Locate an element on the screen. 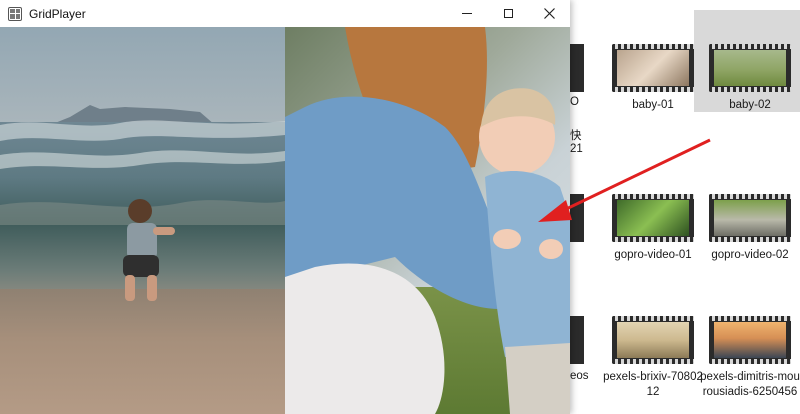 This screenshot has width=800, height=414. grid-icon is located at coordinates (15, 13).